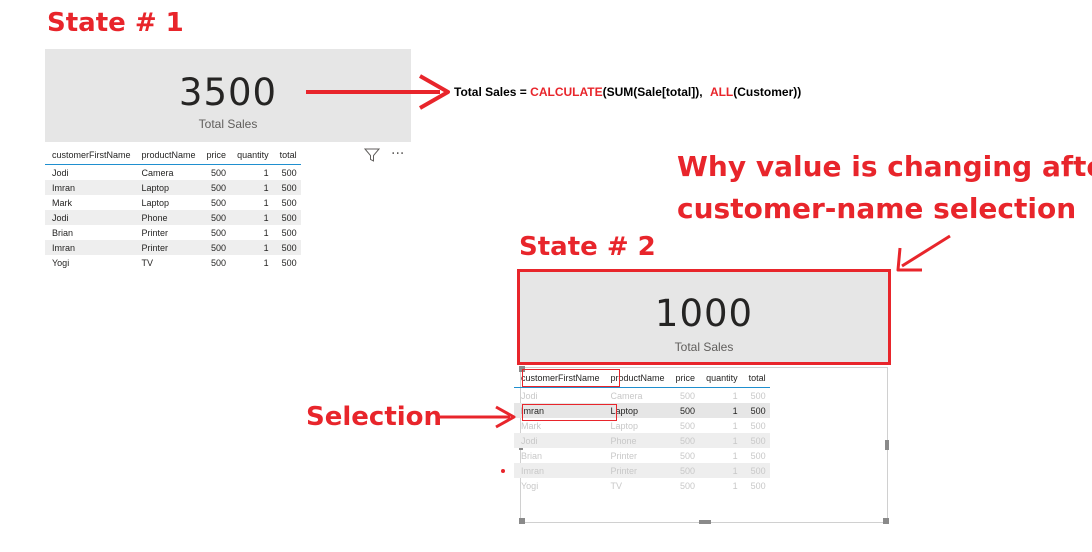  What do you see at coordinates (566, 92) in the screenshot?
I see `formula-fn-calculate: CALCULATE` at bounding box center [566, 92].